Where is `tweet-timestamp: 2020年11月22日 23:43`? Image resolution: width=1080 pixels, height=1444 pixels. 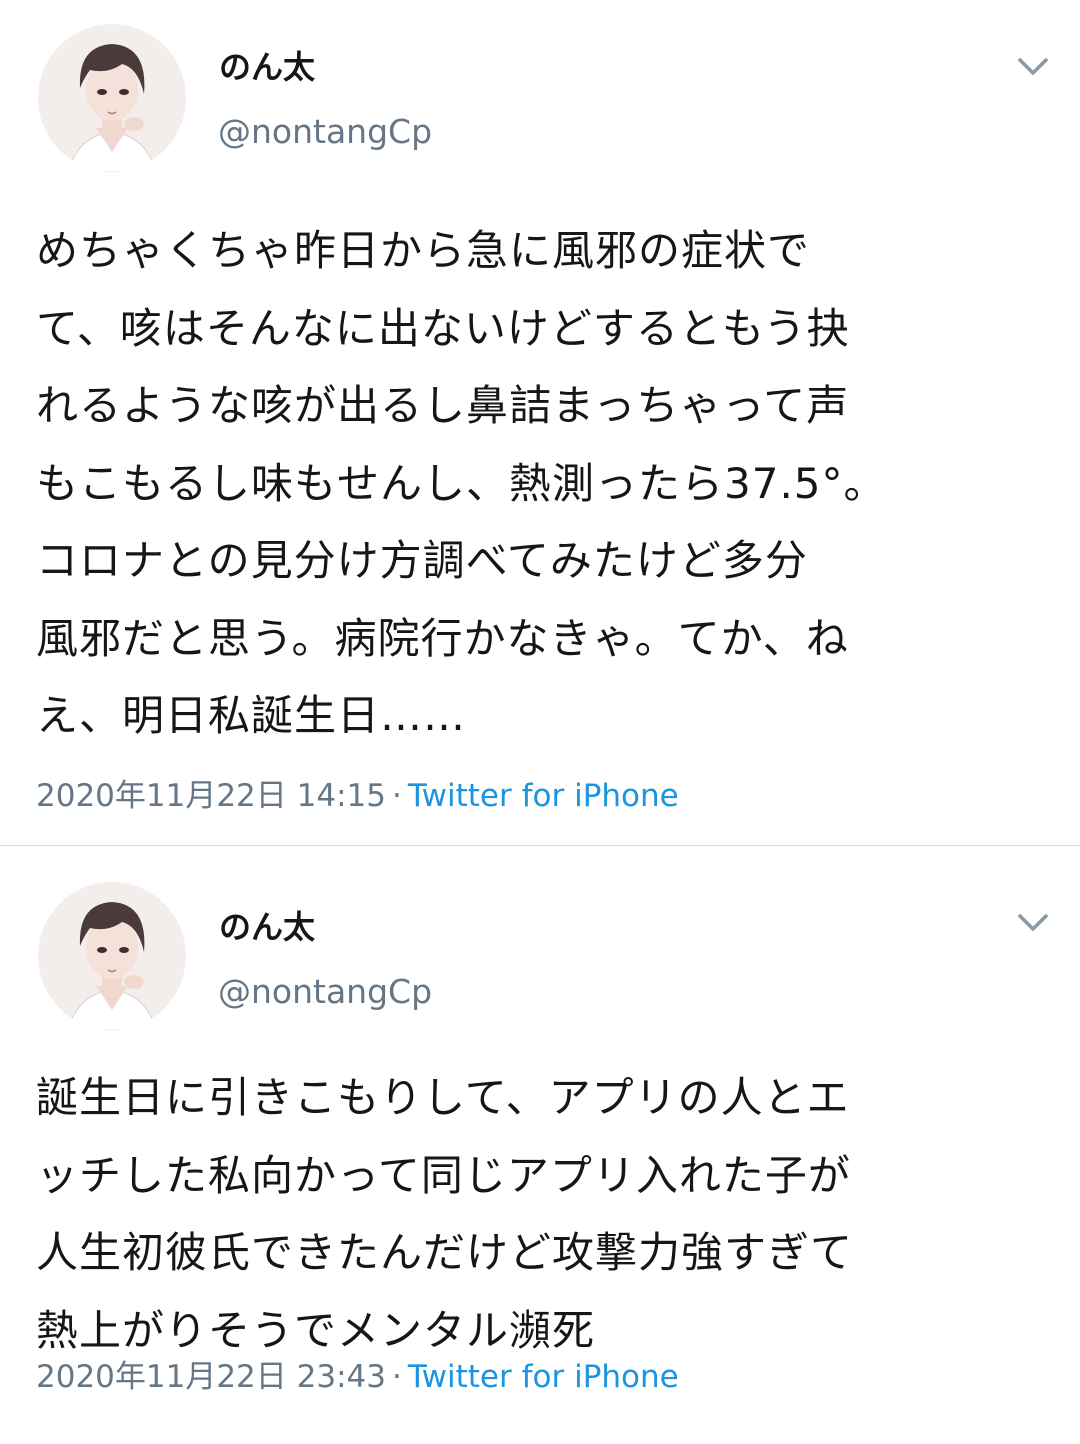
tweet-timestamp: 2020年11月22日 23:43 is located at coordinates (211, 1377).